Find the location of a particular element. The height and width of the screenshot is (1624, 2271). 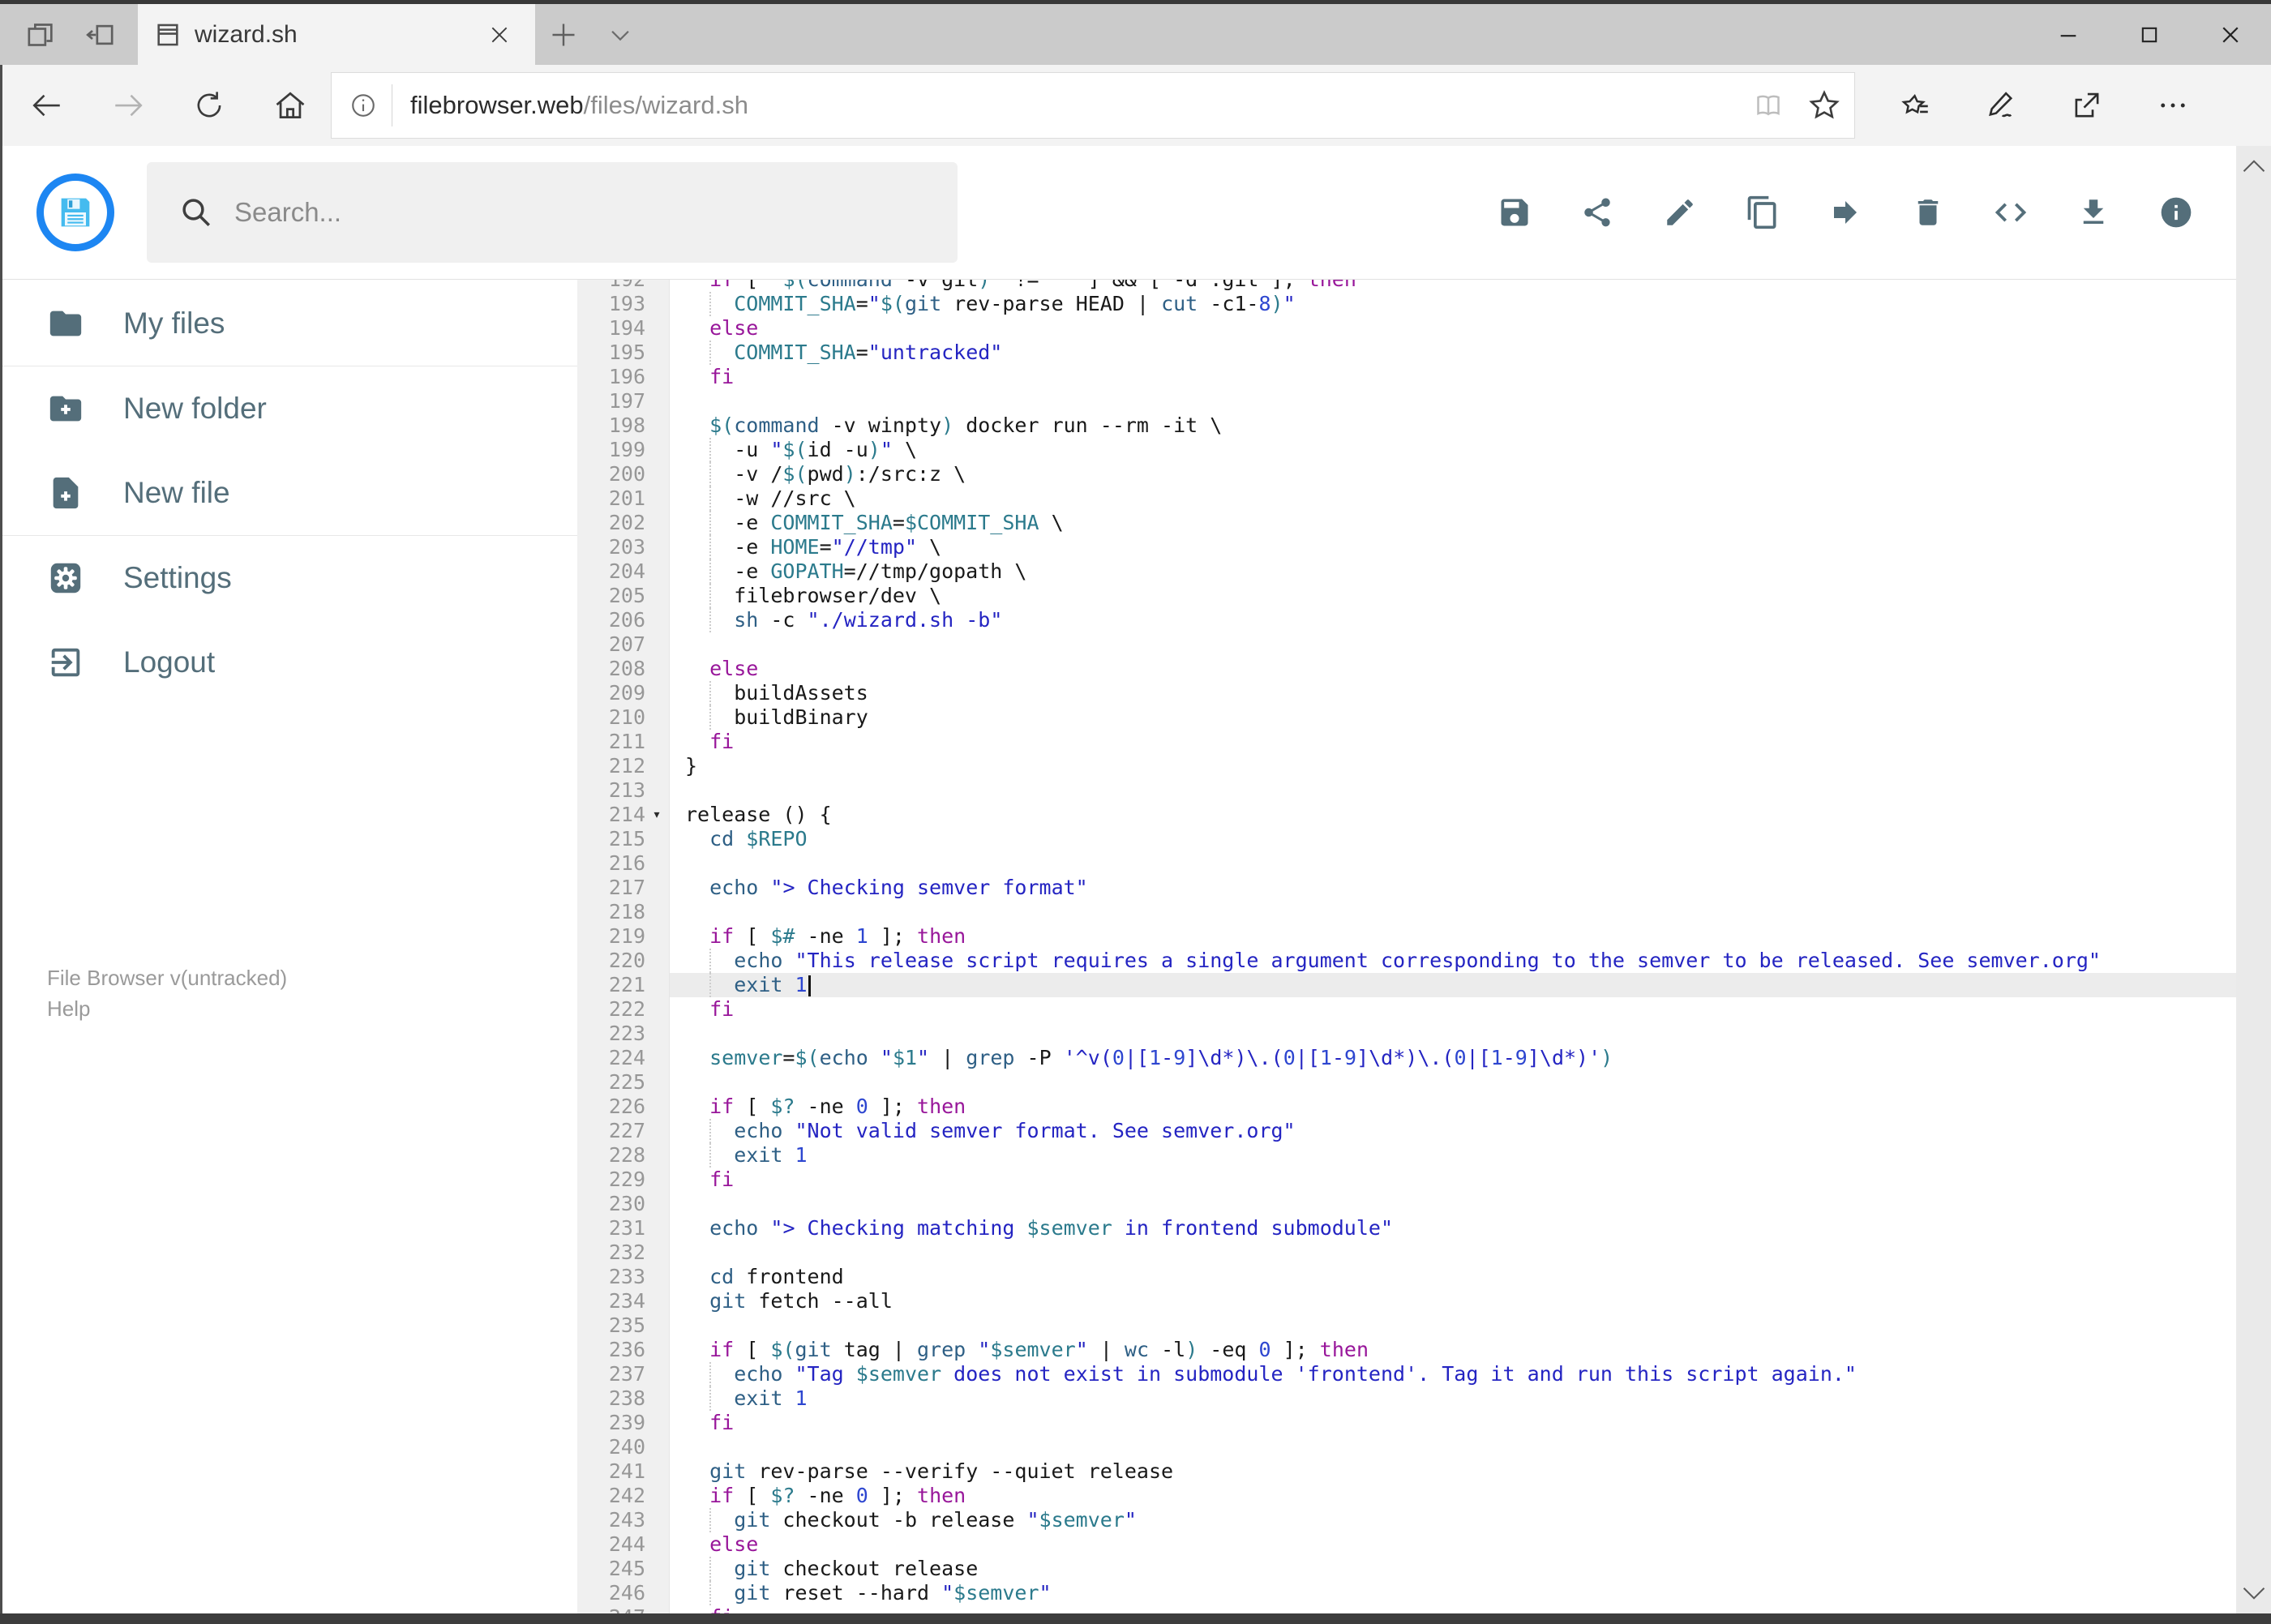

code-line: 243 git checkout -b release "$semver" is located at coordinates (1424, 1520).